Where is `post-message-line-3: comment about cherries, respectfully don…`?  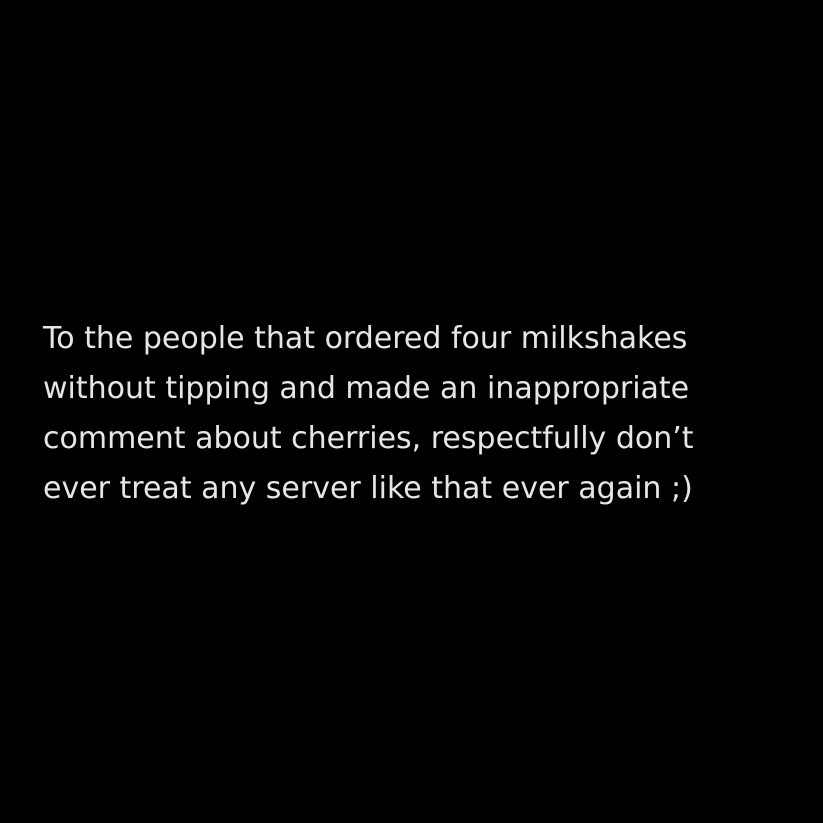 post-message-line-3: comment about cherries, respectfully don… is located at coordinates (368, 438).